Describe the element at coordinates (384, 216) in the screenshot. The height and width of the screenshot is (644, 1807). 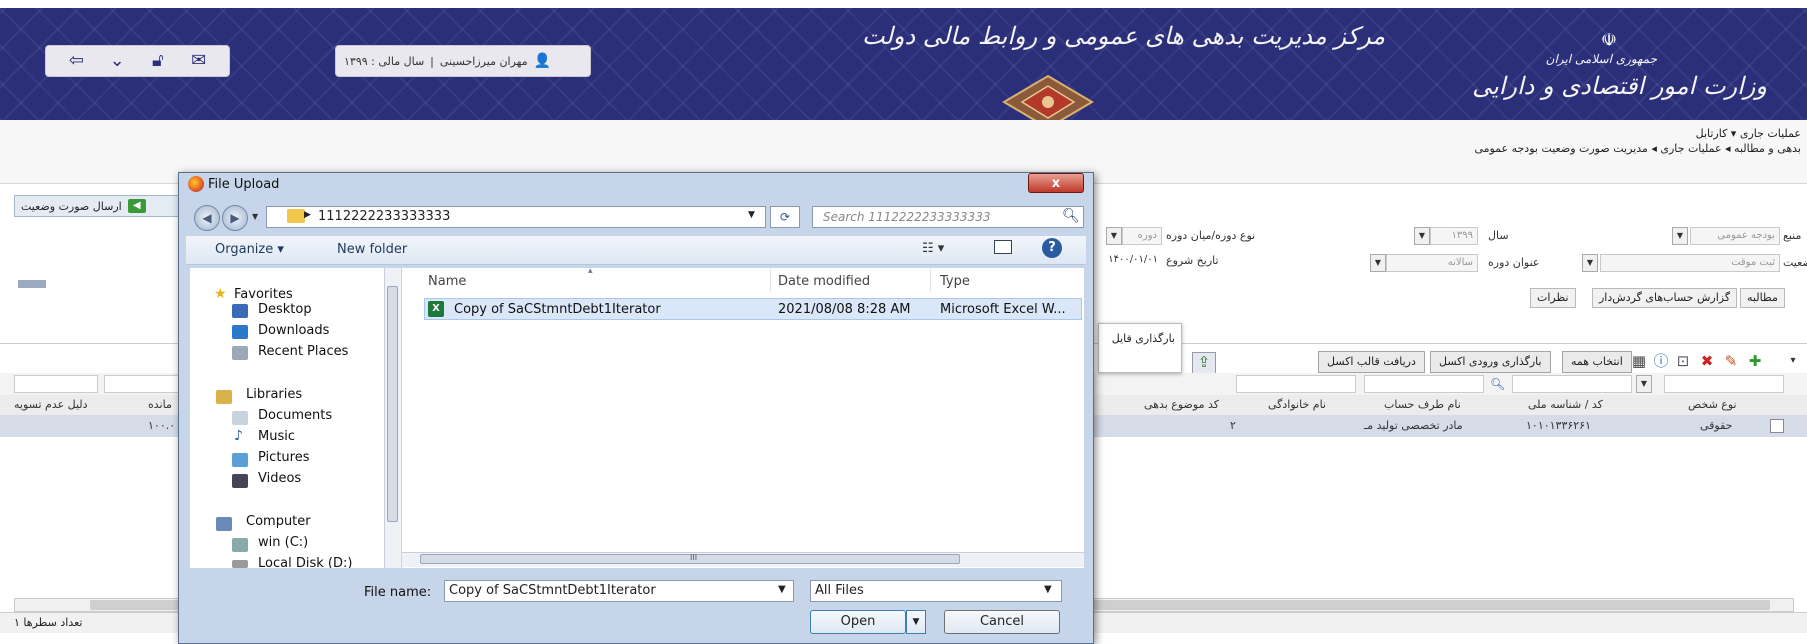
I see `address-path: 1112222233333333` at that location.